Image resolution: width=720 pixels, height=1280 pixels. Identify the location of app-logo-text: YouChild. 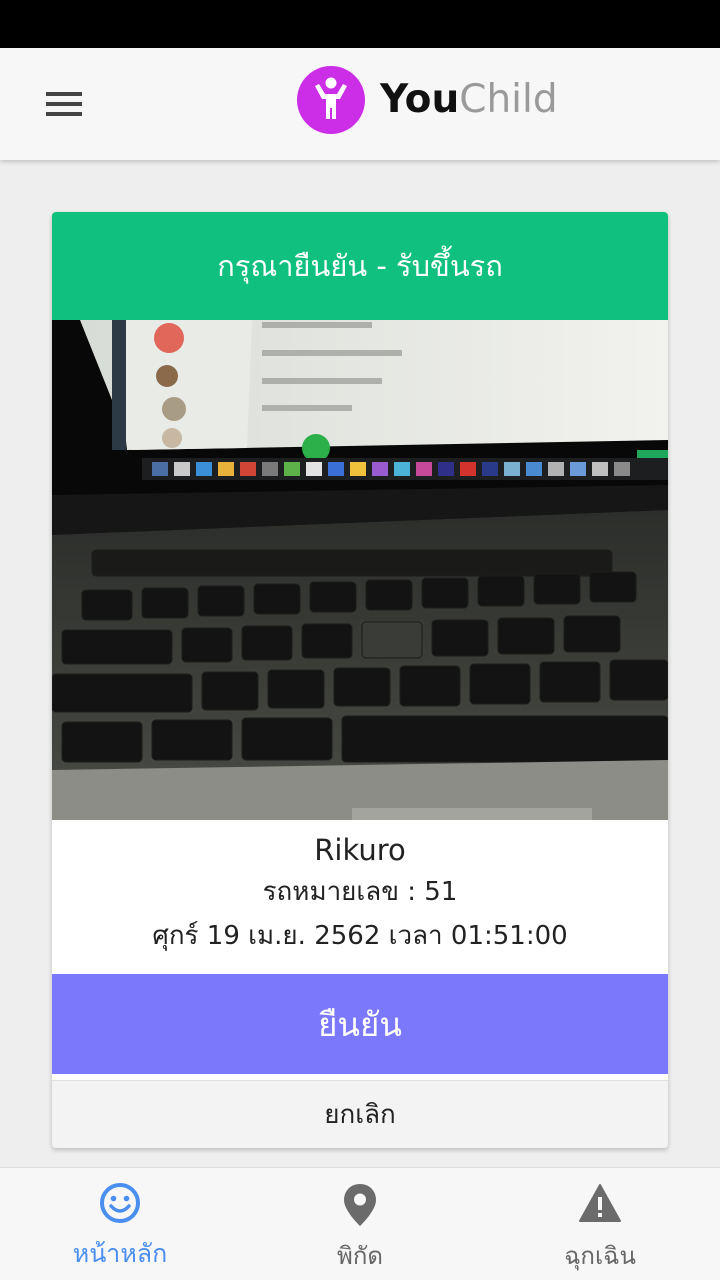
(469, 100).